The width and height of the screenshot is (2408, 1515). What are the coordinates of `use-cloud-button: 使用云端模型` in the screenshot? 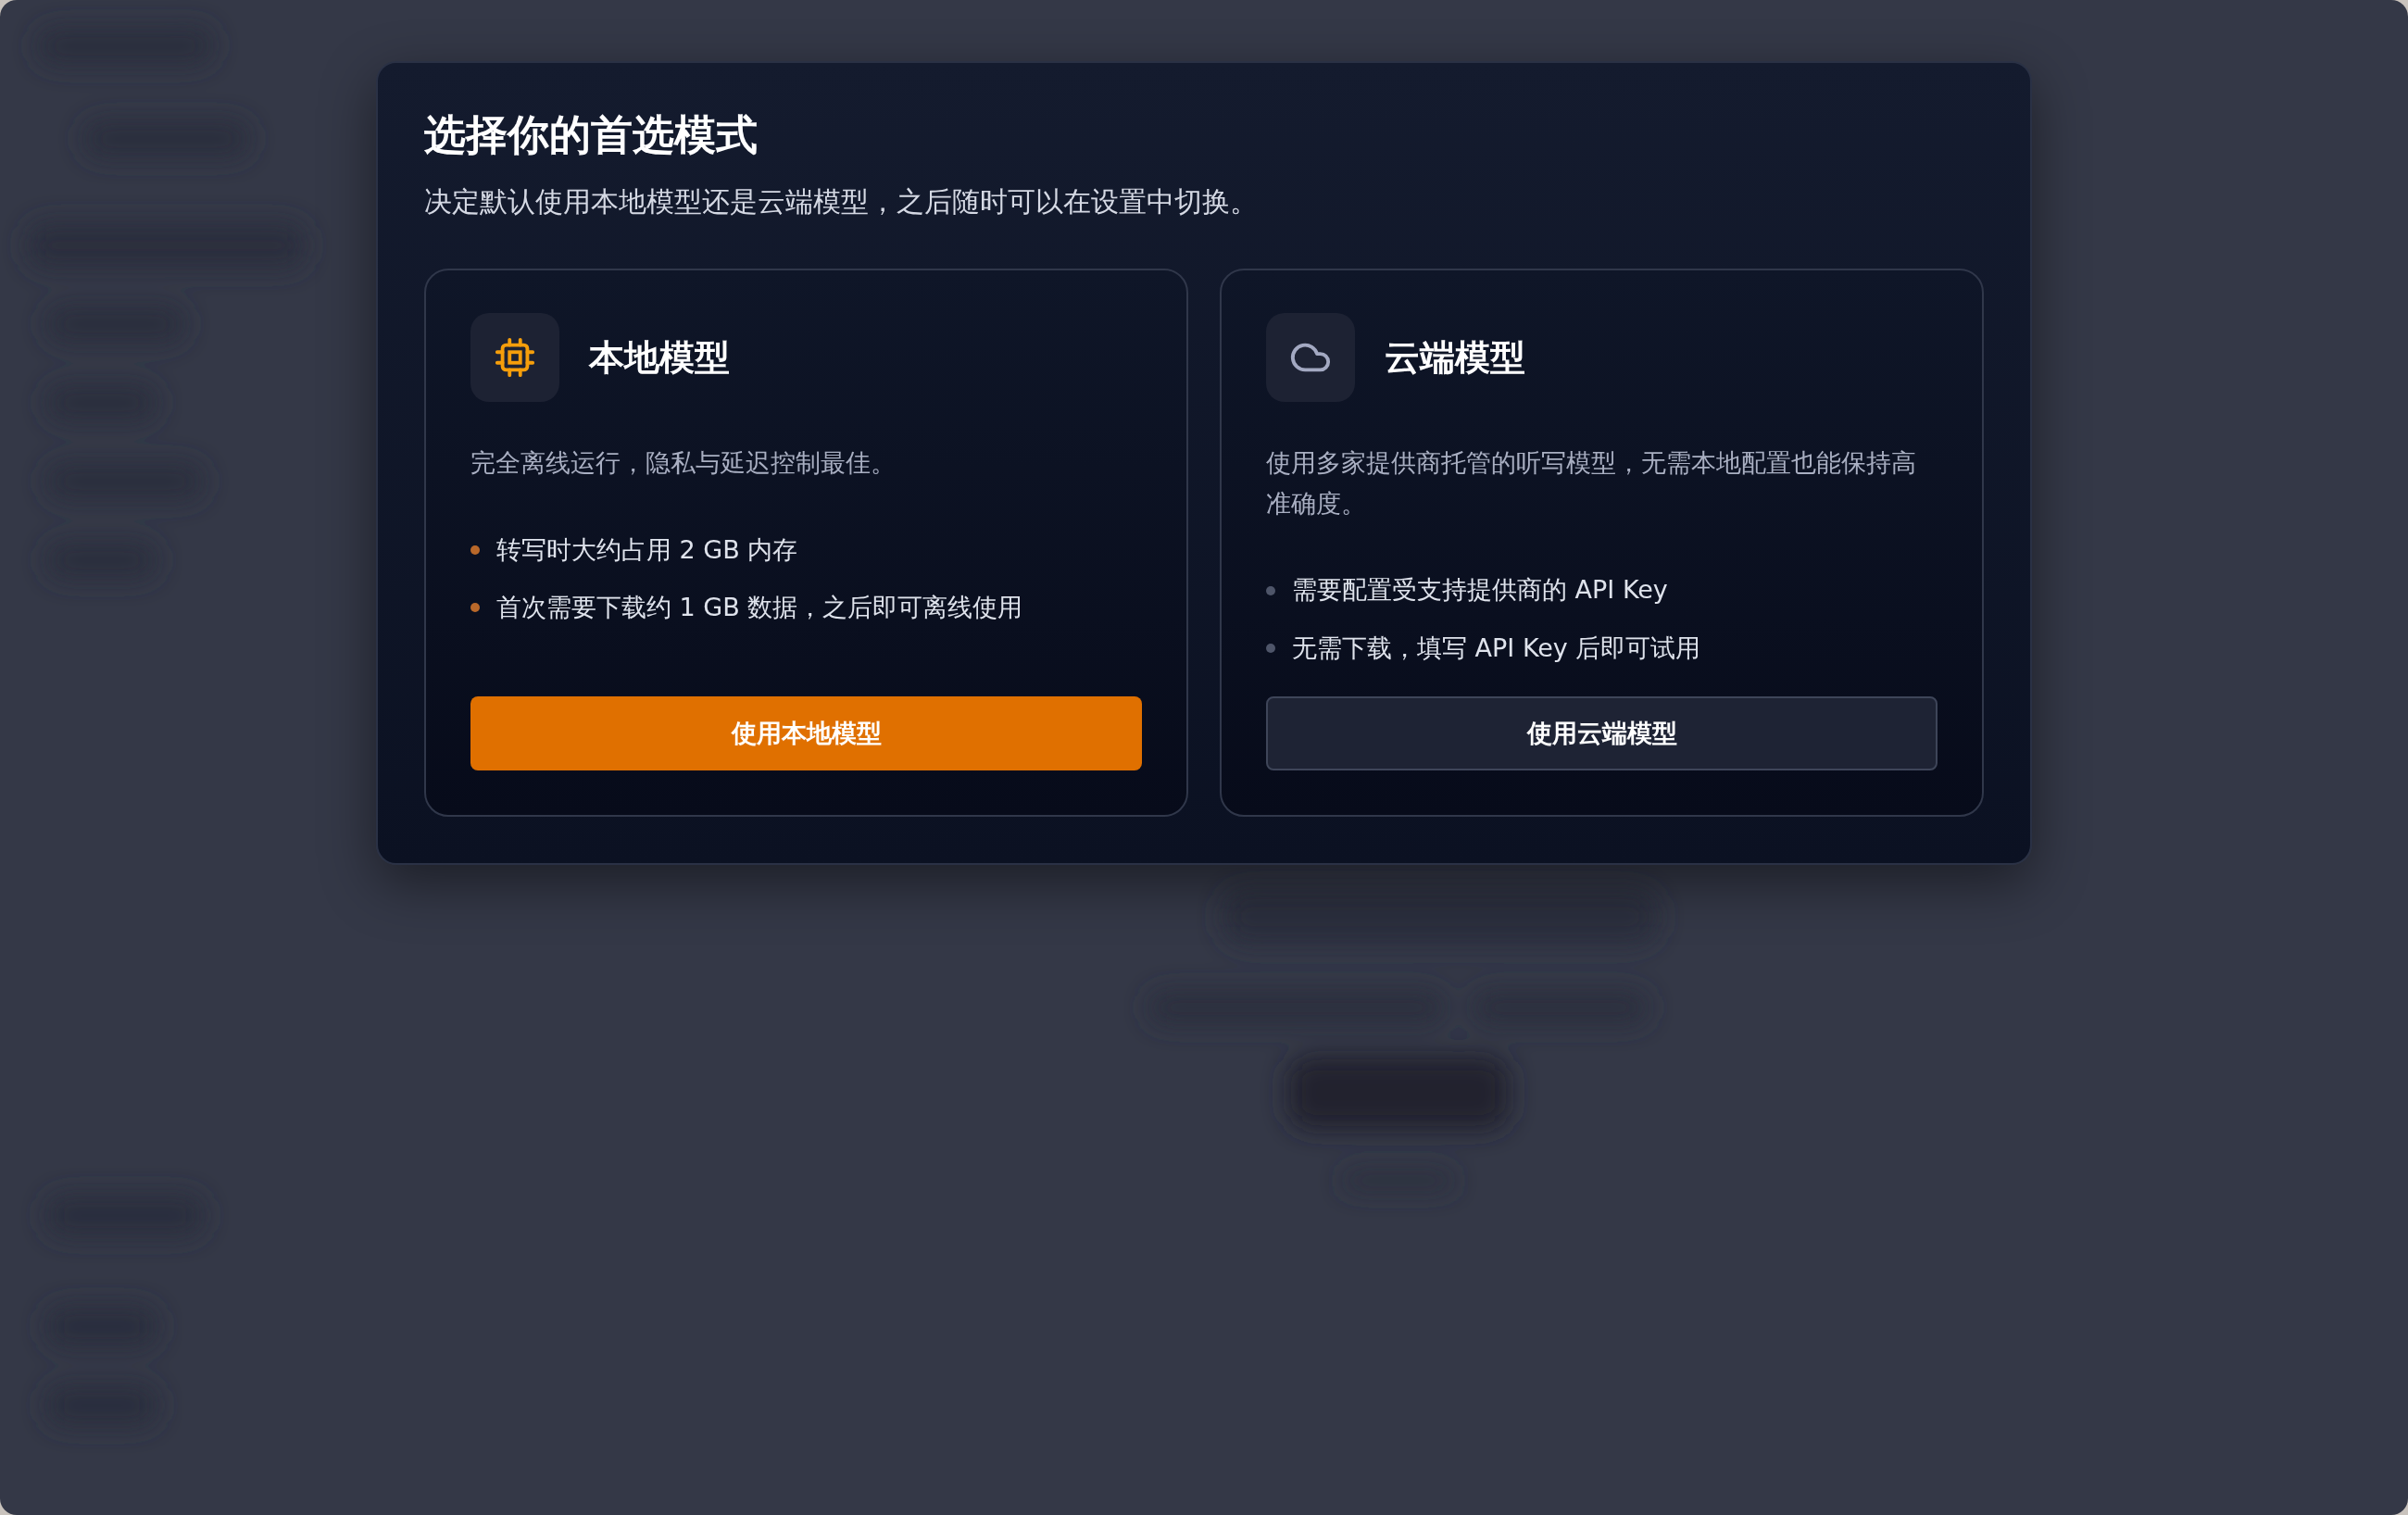 It's located at (1602, 733).